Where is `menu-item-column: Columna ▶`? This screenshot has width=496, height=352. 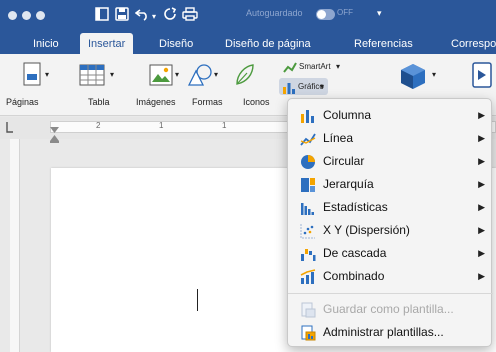 menu-item-column: Columna ▶ is located at coordinates (390, 116).